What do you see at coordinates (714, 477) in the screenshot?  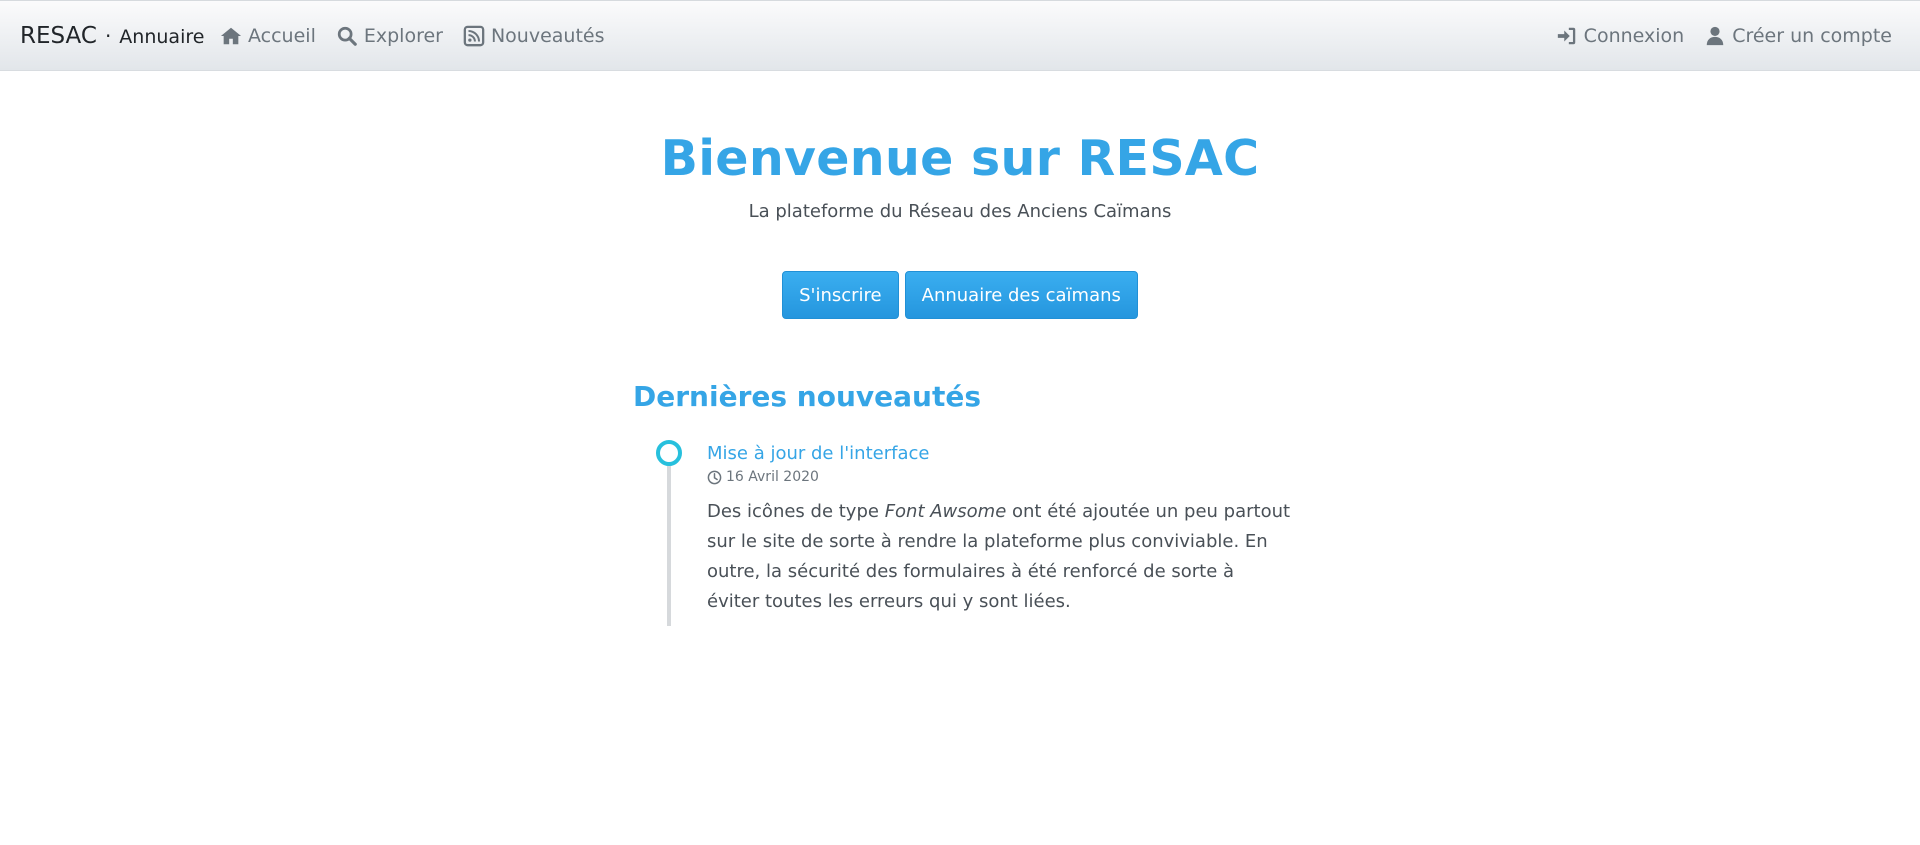 I see `clock-icon` at bounding box center [714, 477].